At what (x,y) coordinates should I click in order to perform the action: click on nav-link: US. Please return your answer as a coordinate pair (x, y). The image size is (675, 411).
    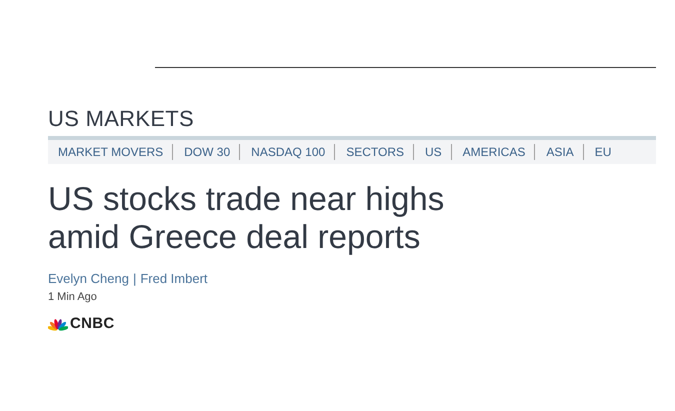
    Looking at the image, I should click on (438, 152).